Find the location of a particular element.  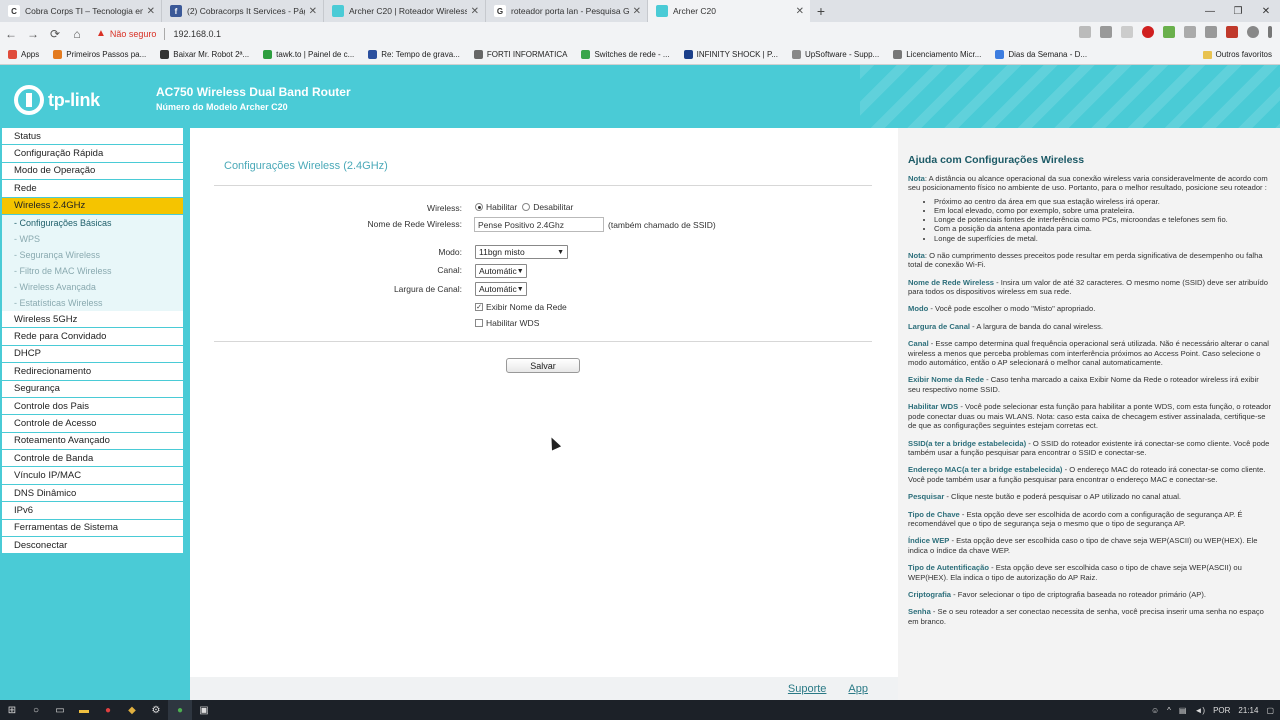

broadcast-checkbox: ✓ is located at coordinates (479, 307).